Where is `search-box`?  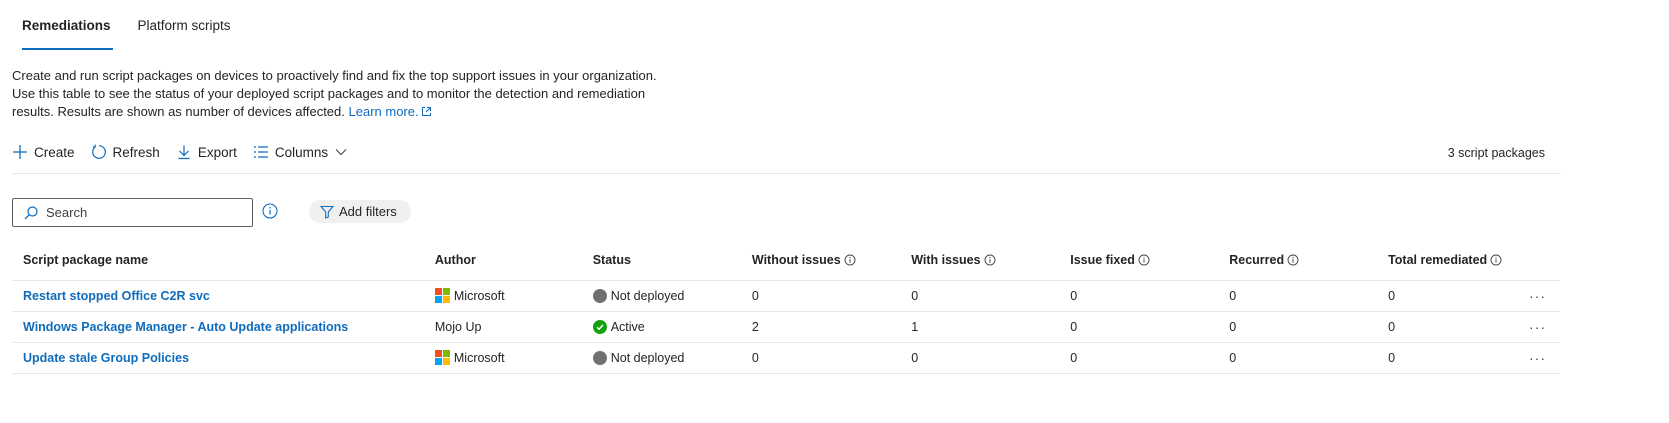 search-box is located at coordinates (132, 212).